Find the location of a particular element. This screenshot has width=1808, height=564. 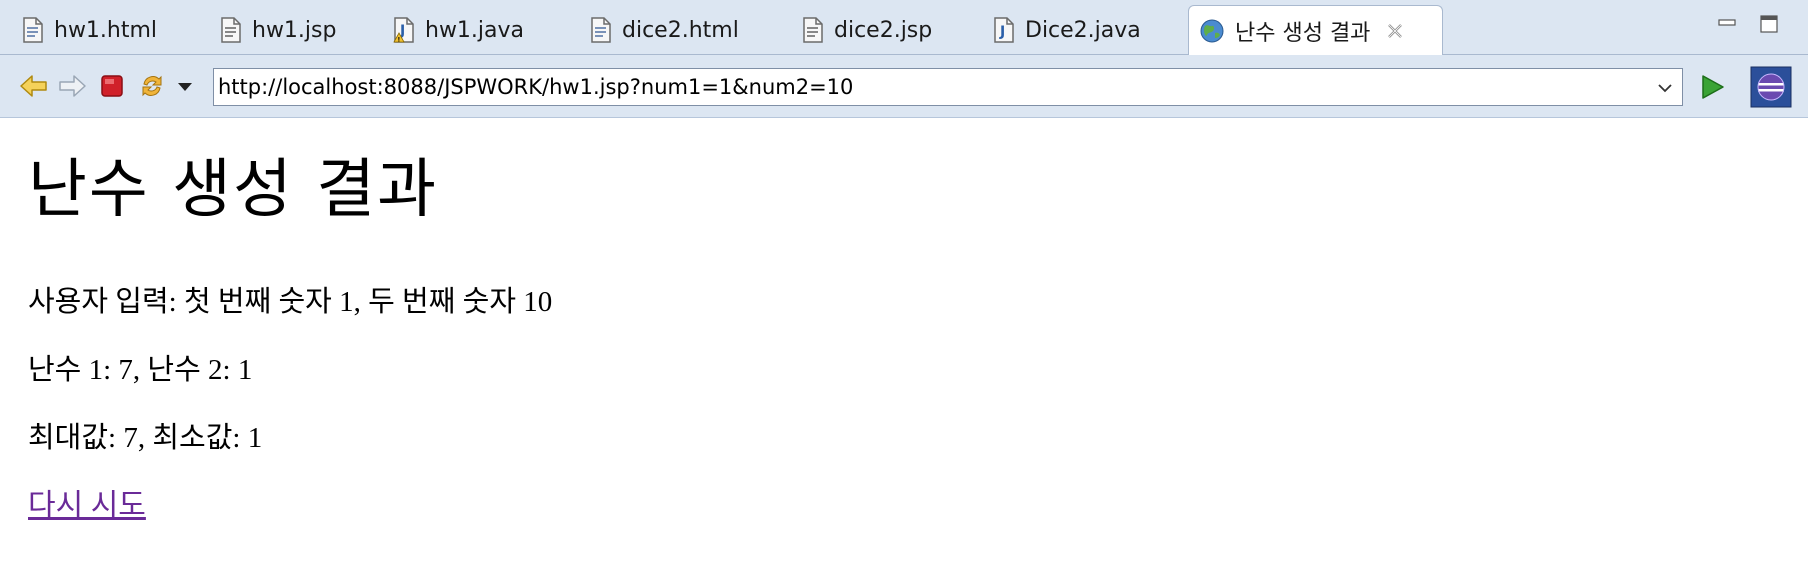

refresh-icon is located at coordinates (152, 86).